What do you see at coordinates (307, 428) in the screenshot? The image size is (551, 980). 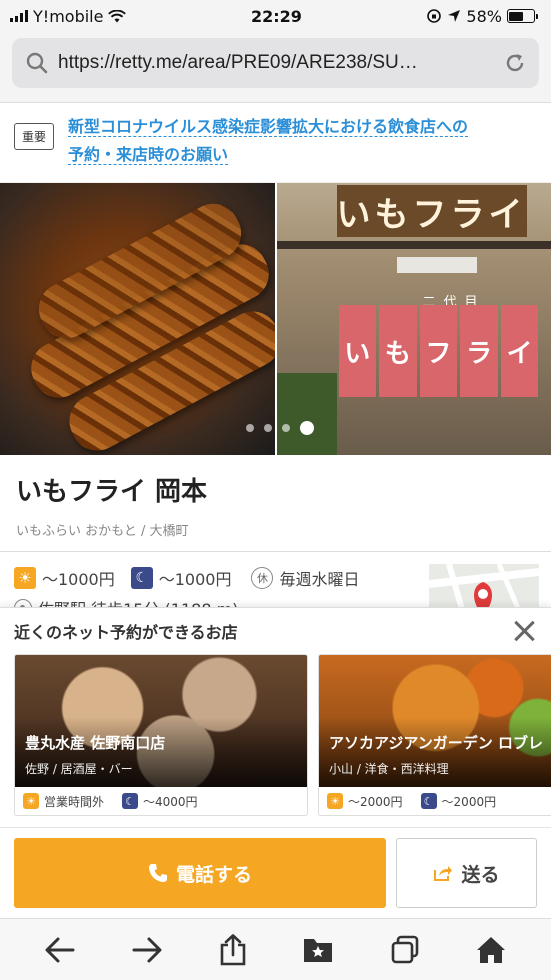 I see `carousel-dot-active` at bounding box center [307, 428].